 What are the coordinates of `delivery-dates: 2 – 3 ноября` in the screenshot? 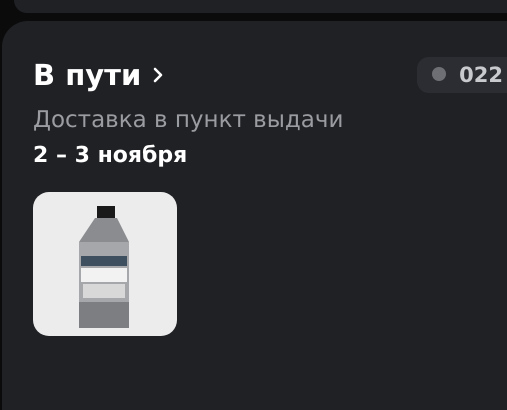 It's located at (110, 155).